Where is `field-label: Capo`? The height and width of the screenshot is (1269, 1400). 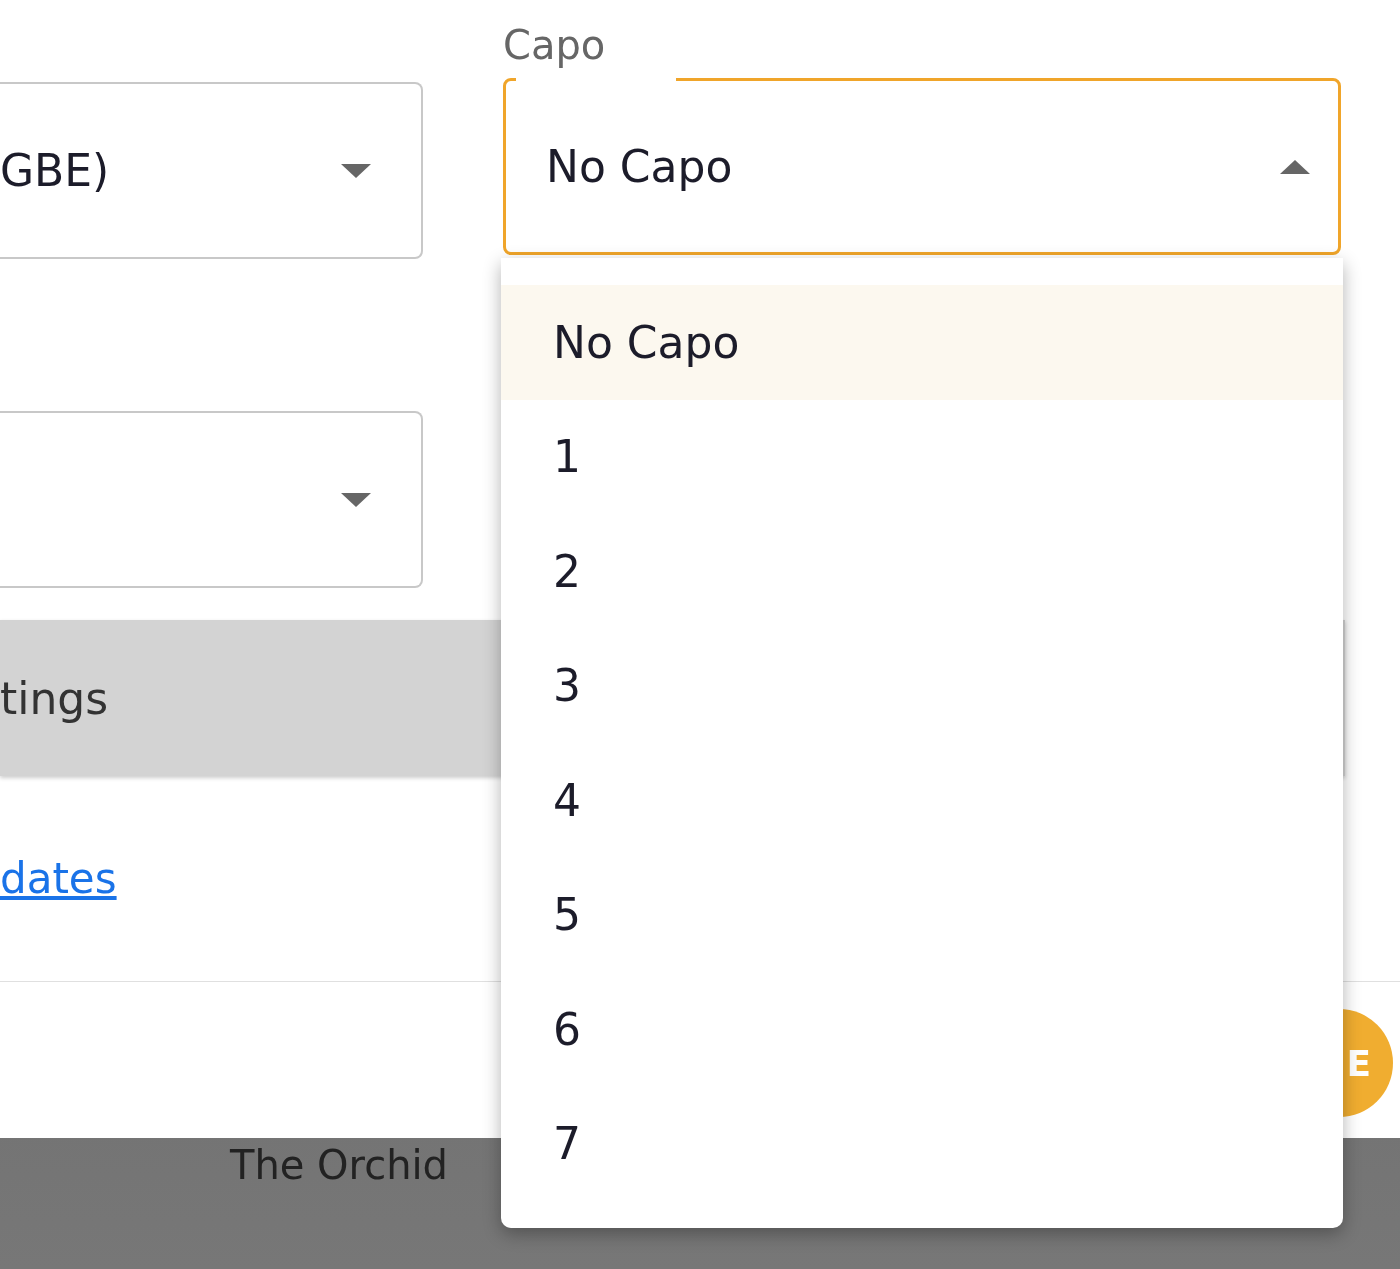 field-label: Capo is located at coordinates (555, 45).